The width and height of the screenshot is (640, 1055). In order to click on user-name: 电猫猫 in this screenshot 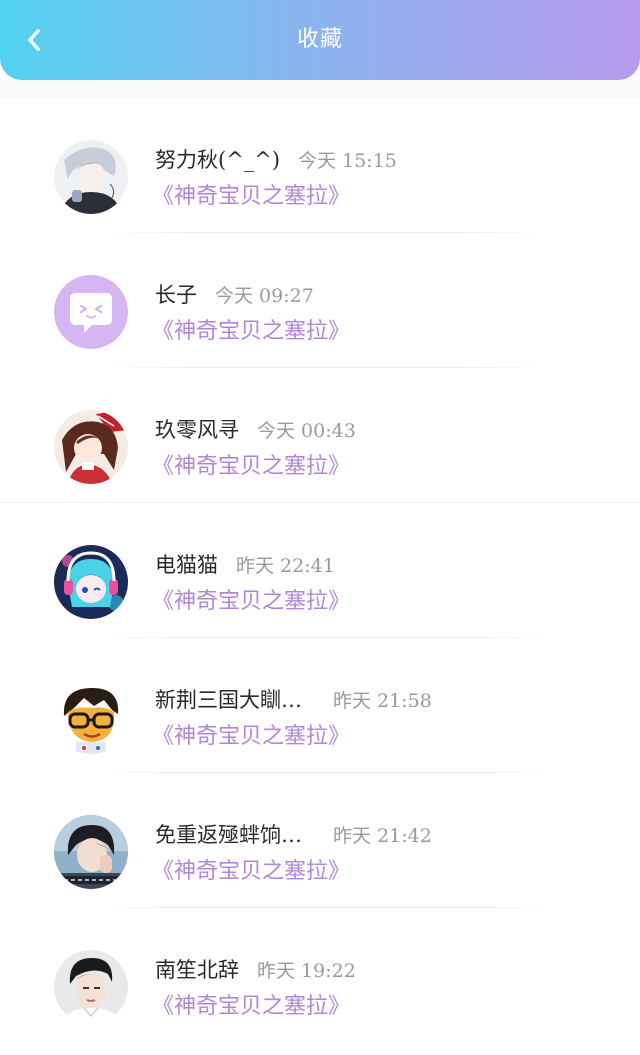, I will do `click(186, 565)`.